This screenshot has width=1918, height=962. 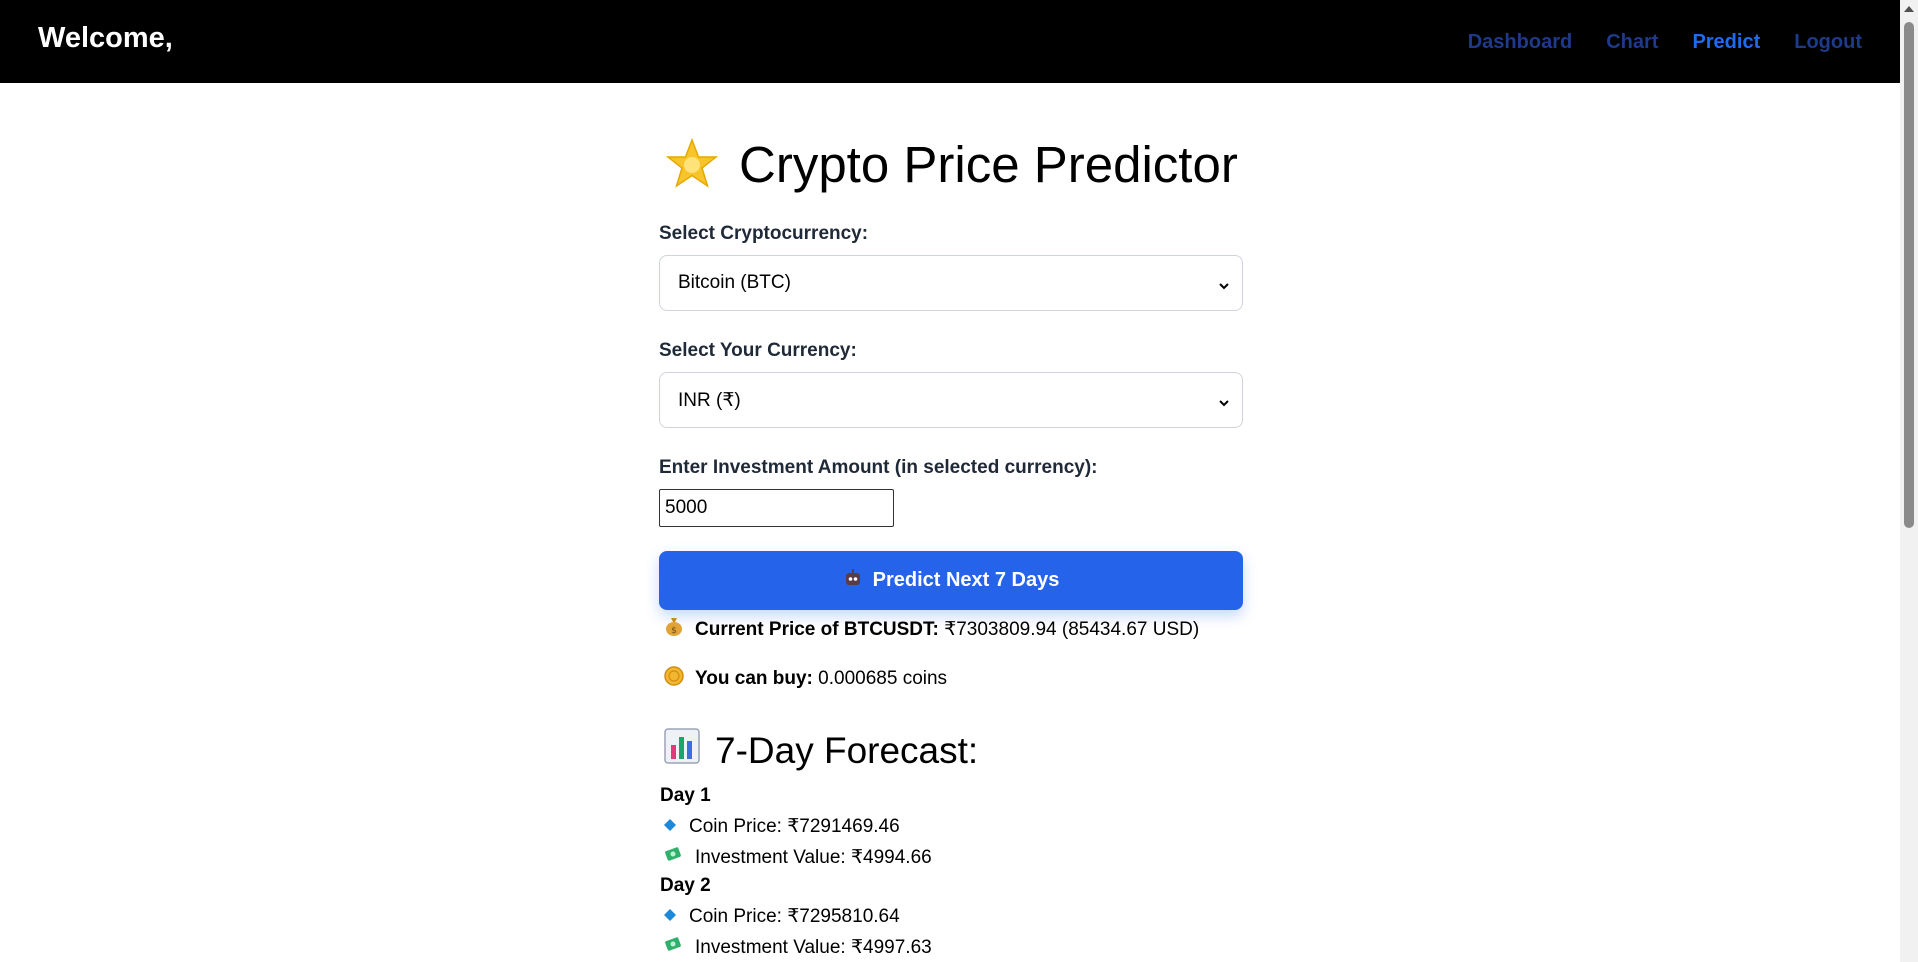 I want to click on scroll-thumb, so click(x=1909, y=275).